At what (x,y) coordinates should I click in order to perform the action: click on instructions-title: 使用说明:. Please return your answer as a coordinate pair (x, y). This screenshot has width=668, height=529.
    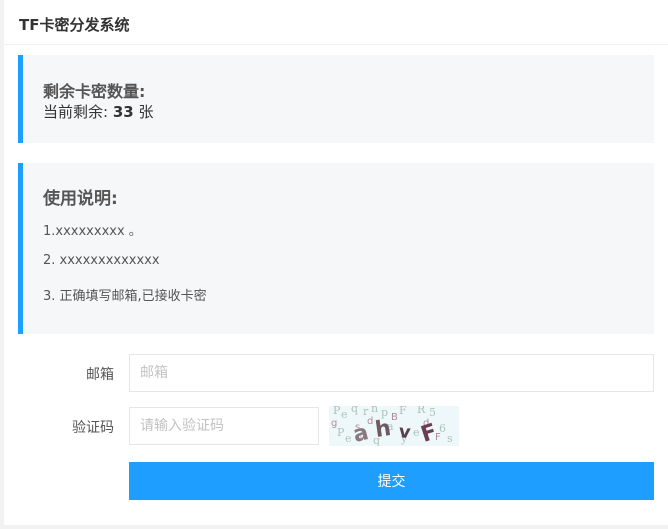
    Looking at the image, I should click on (80, 199).